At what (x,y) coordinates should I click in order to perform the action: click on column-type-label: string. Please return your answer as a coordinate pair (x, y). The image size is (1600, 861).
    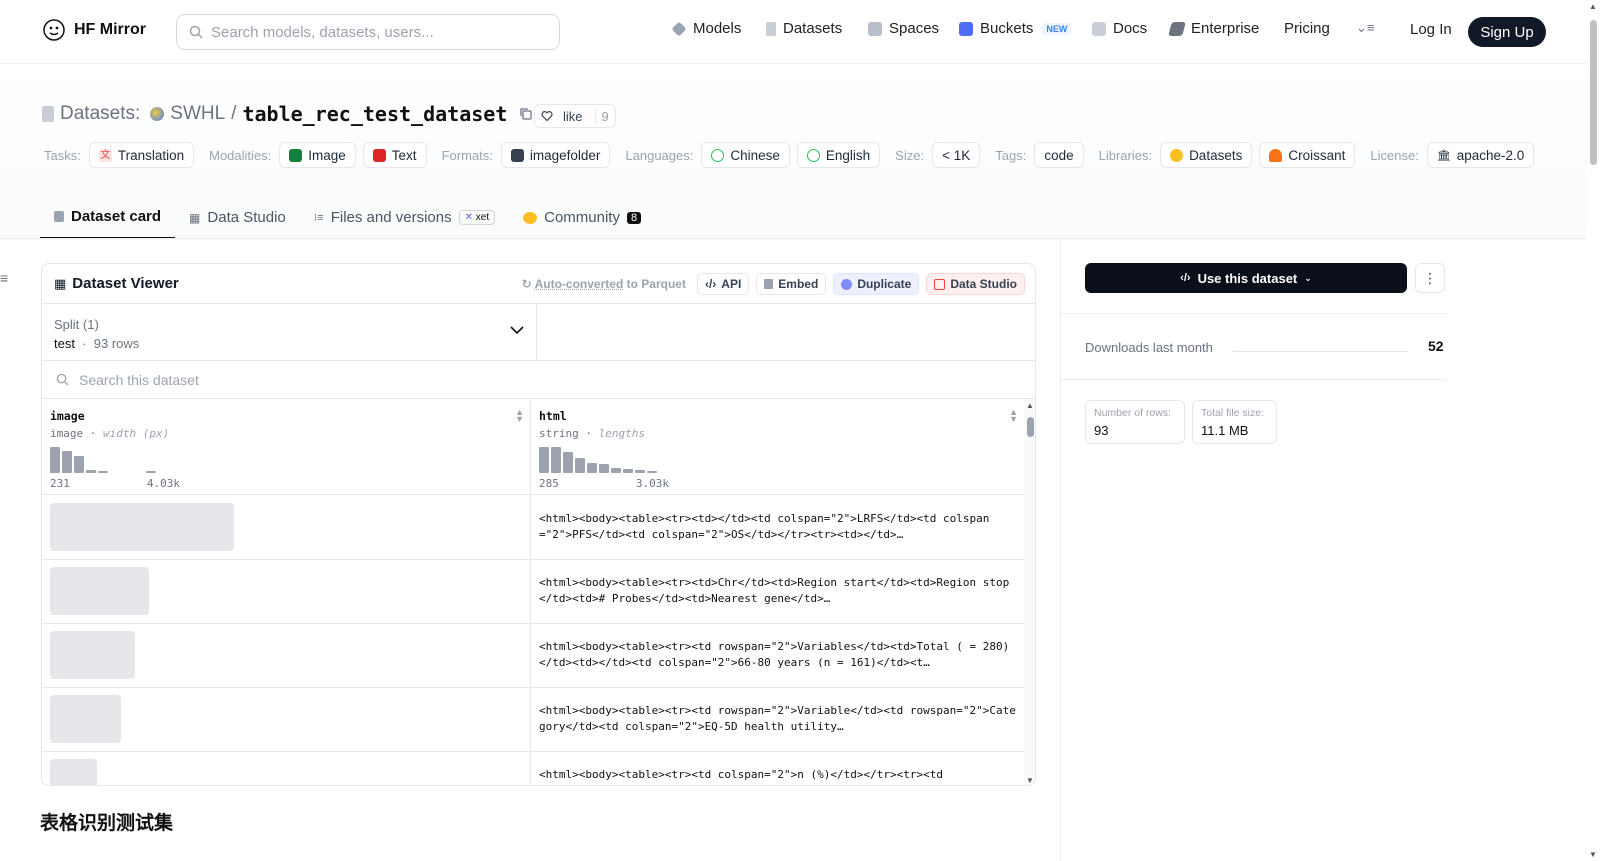
    Looking at the image, I should click on (559, 433).